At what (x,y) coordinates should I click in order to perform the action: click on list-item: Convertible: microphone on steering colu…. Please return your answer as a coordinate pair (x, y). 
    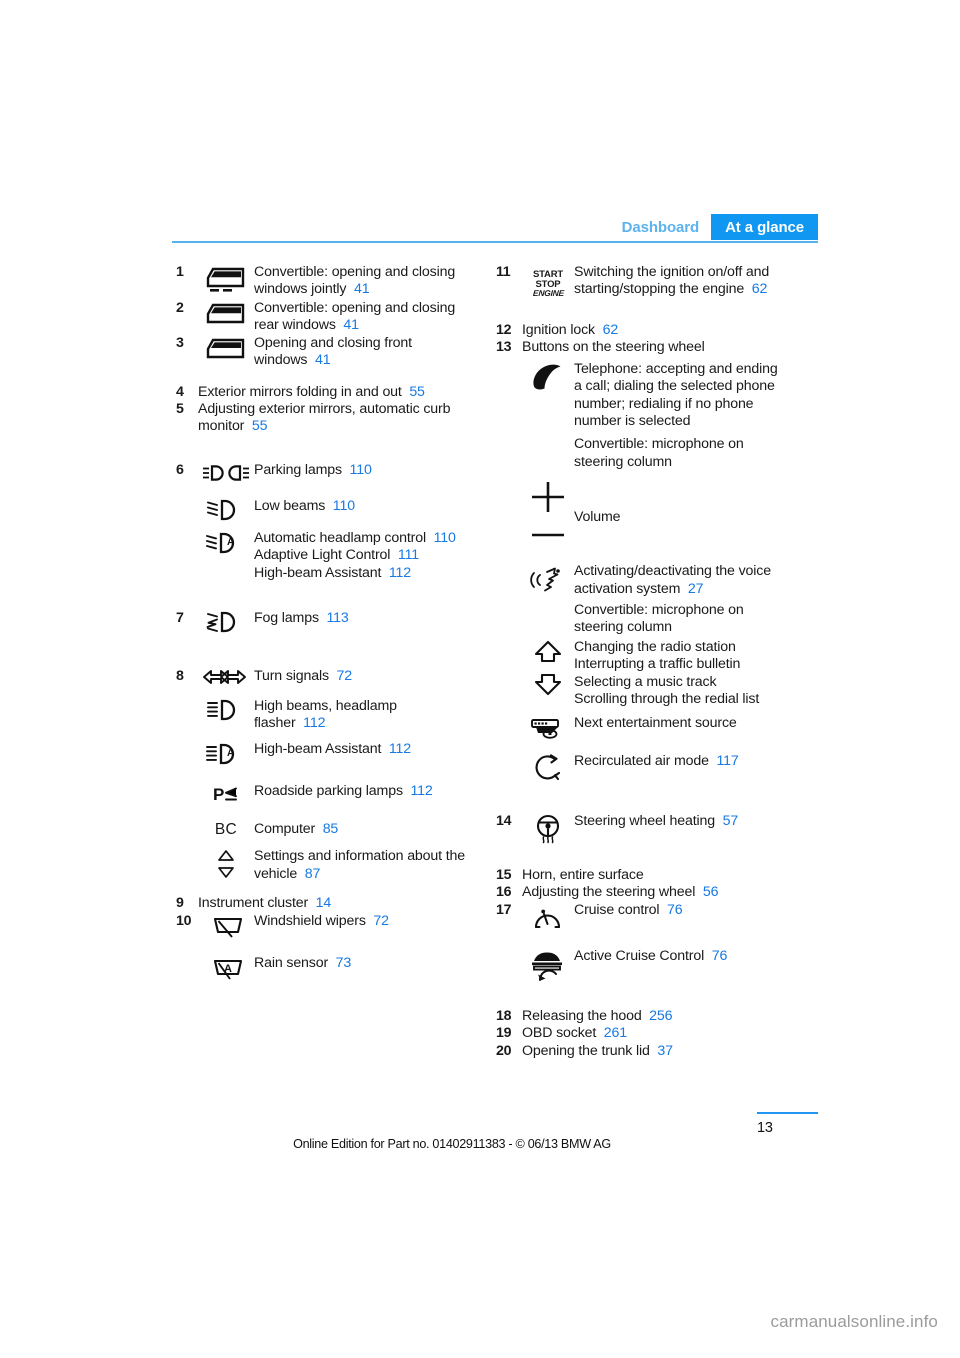
    Looking at the image, I should click on (657, 619).